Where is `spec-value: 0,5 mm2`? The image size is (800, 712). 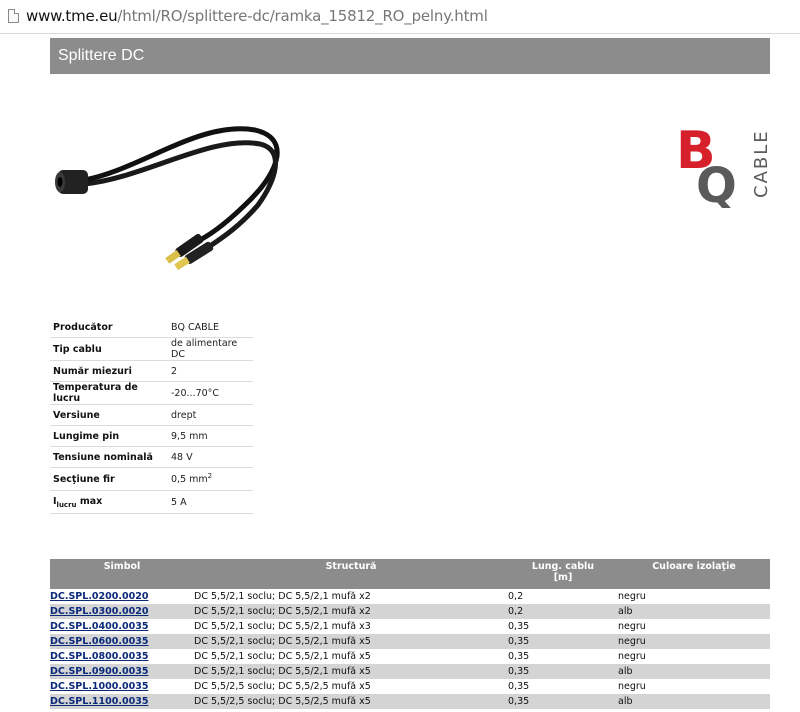
spec-value: 0,5 mm2 is located at coordinates (210, 479).